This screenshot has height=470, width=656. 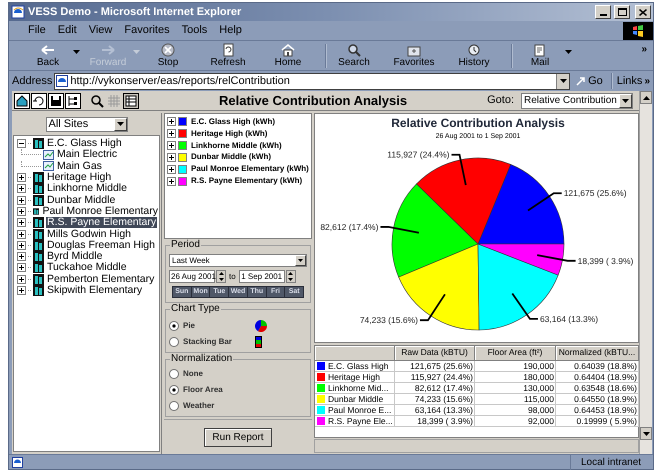 What do you see at coordinates (97, 100) in the screenshot?
I see `zoom-icon` at bounding box center [97, 100].